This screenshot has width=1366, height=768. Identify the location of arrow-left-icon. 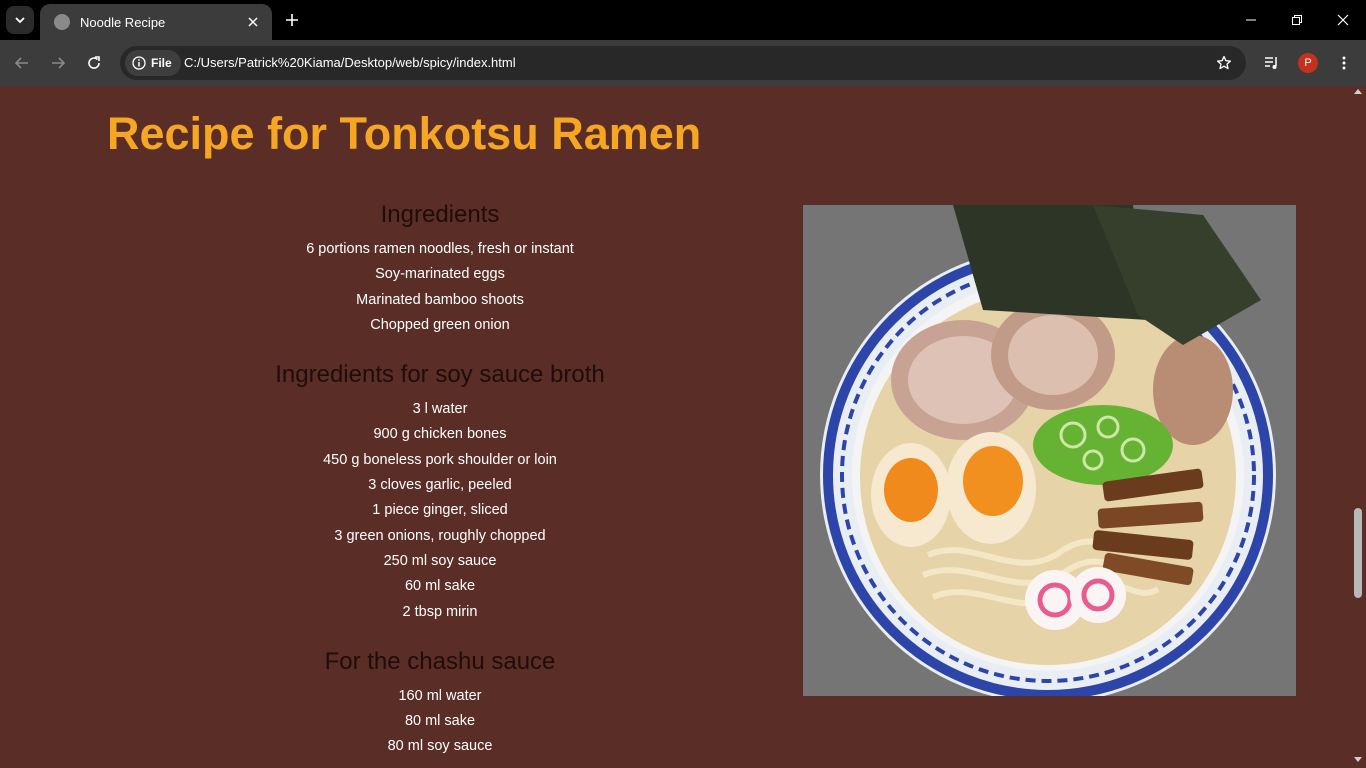
(21, 63).